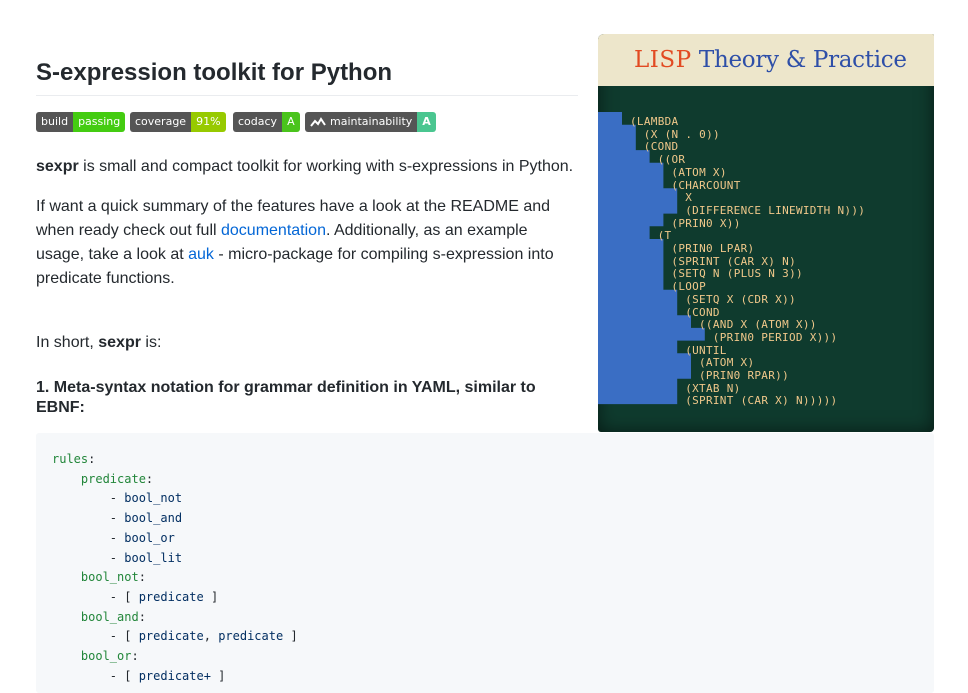 The width and height of the screenshot is (968, 693). Describe the element at coordinates (153, 557) in the screenshot. I see `yaml-value: bool_lit` at that location.